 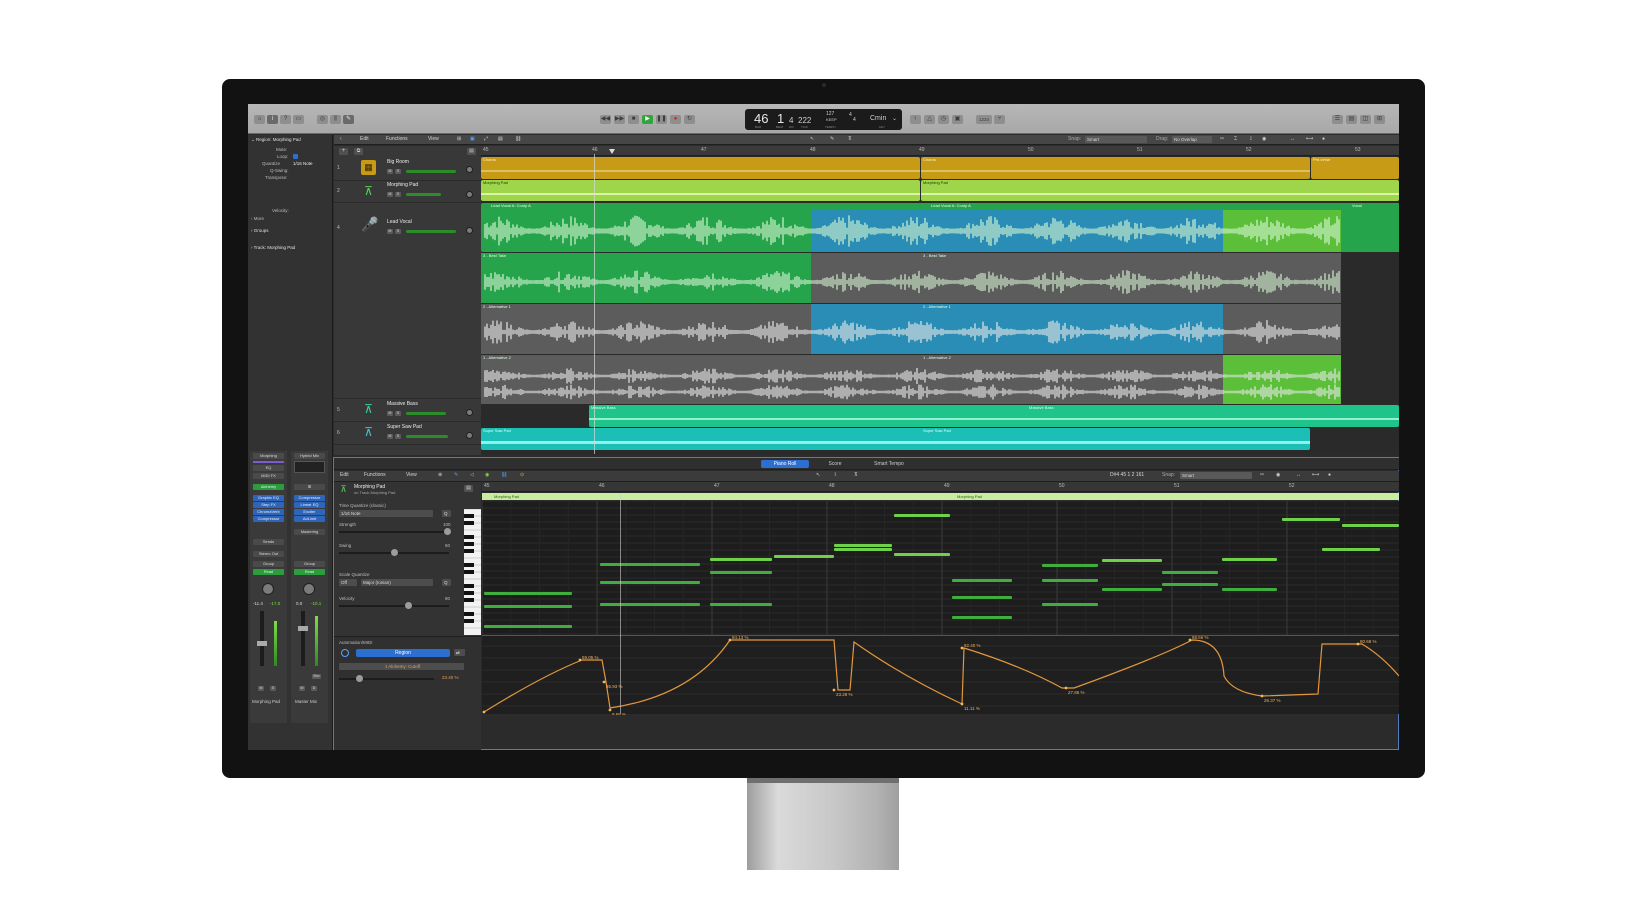 I want to click on stop-icon: ■, so click(x=633, y=119).